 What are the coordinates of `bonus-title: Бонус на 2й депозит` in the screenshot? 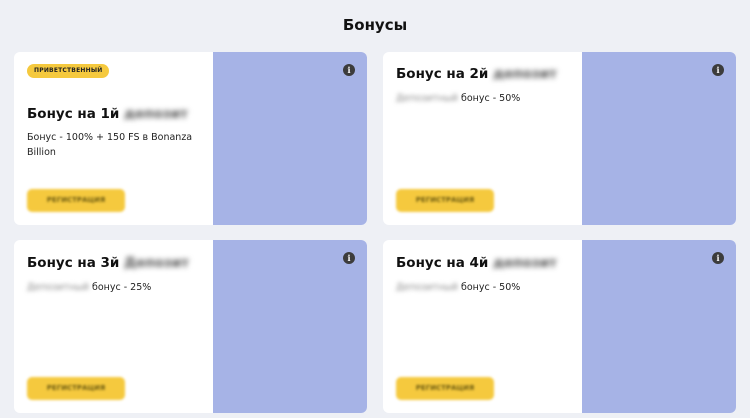 It's located at (476, 74).